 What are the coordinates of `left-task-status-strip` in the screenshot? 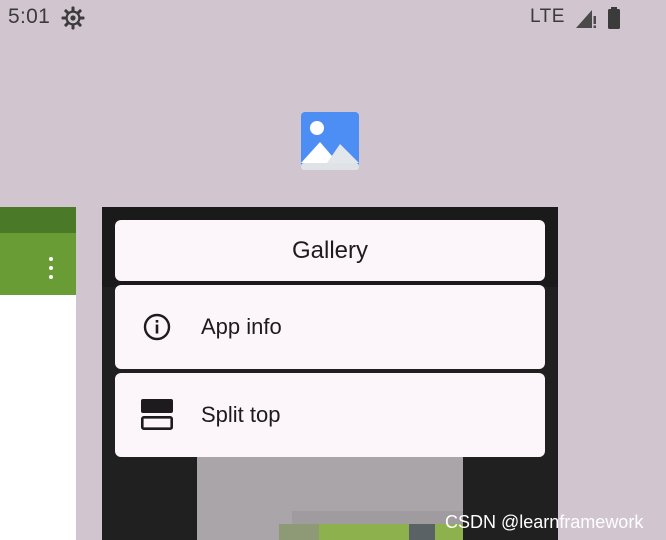 It's located at (38, 220).